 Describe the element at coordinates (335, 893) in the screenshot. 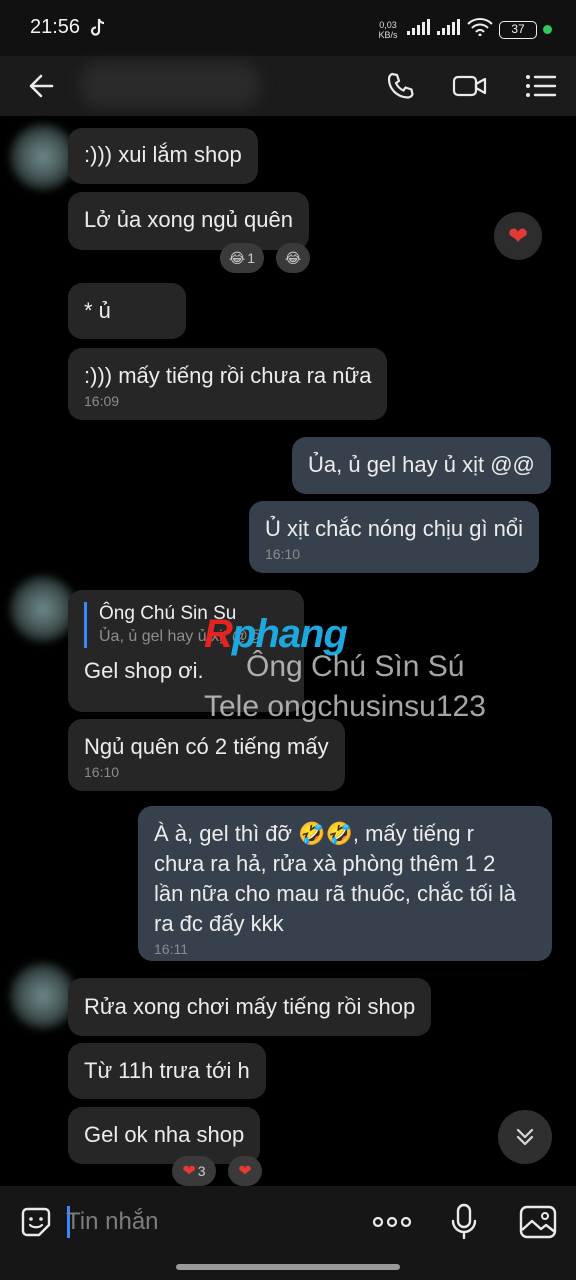

I see `message-text-line: lần nữa cho mau rã thuốc, chắc tối là` at that location.